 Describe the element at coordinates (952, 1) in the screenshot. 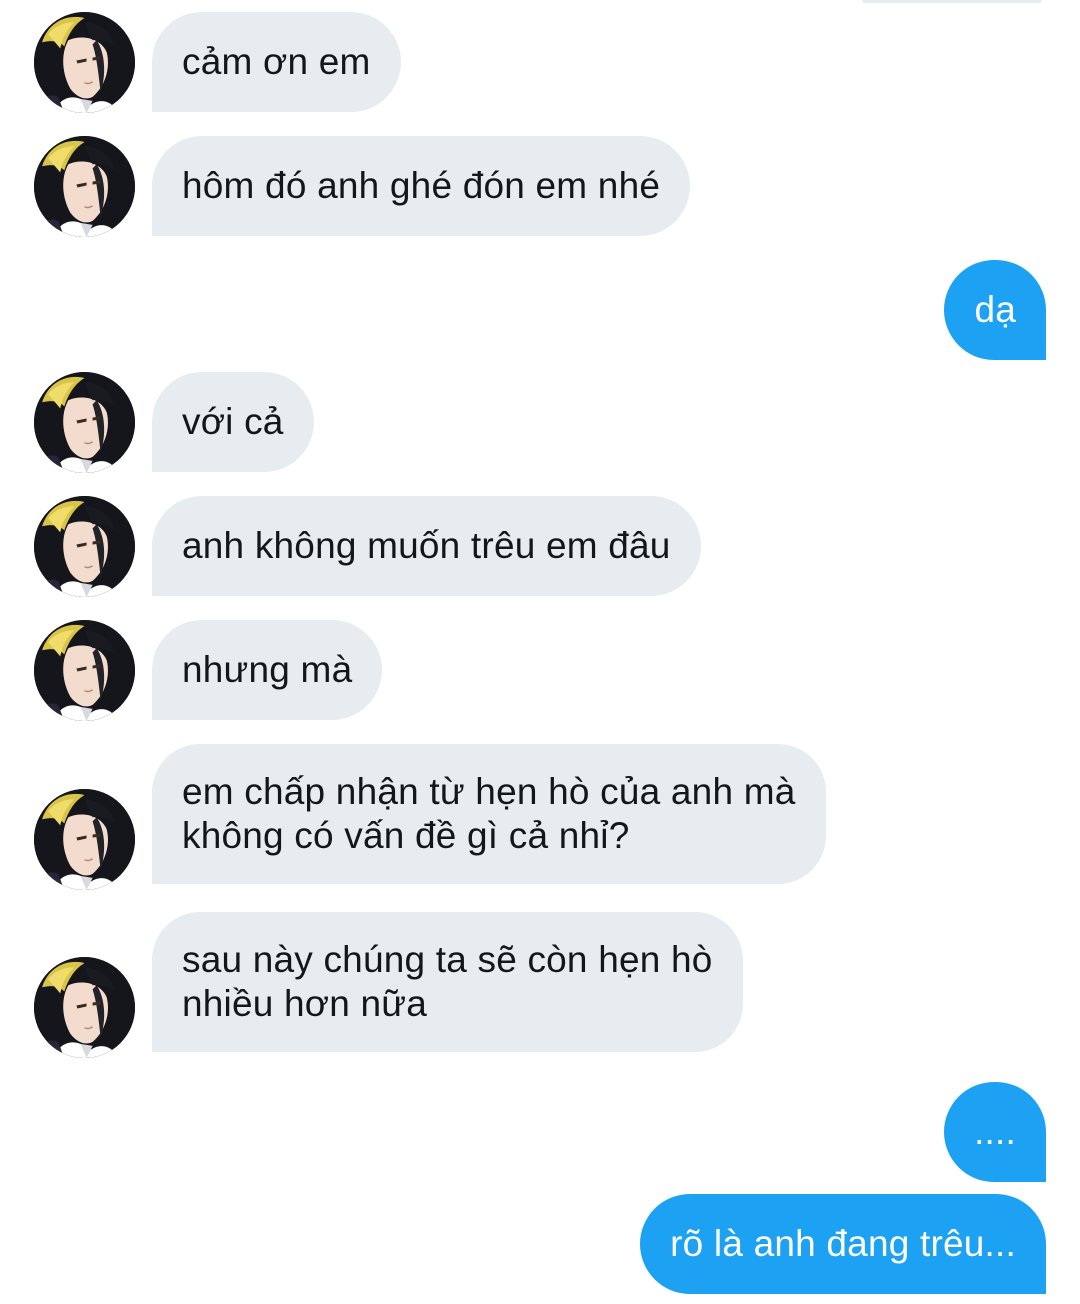

I see `previous-message-edge` at that location.